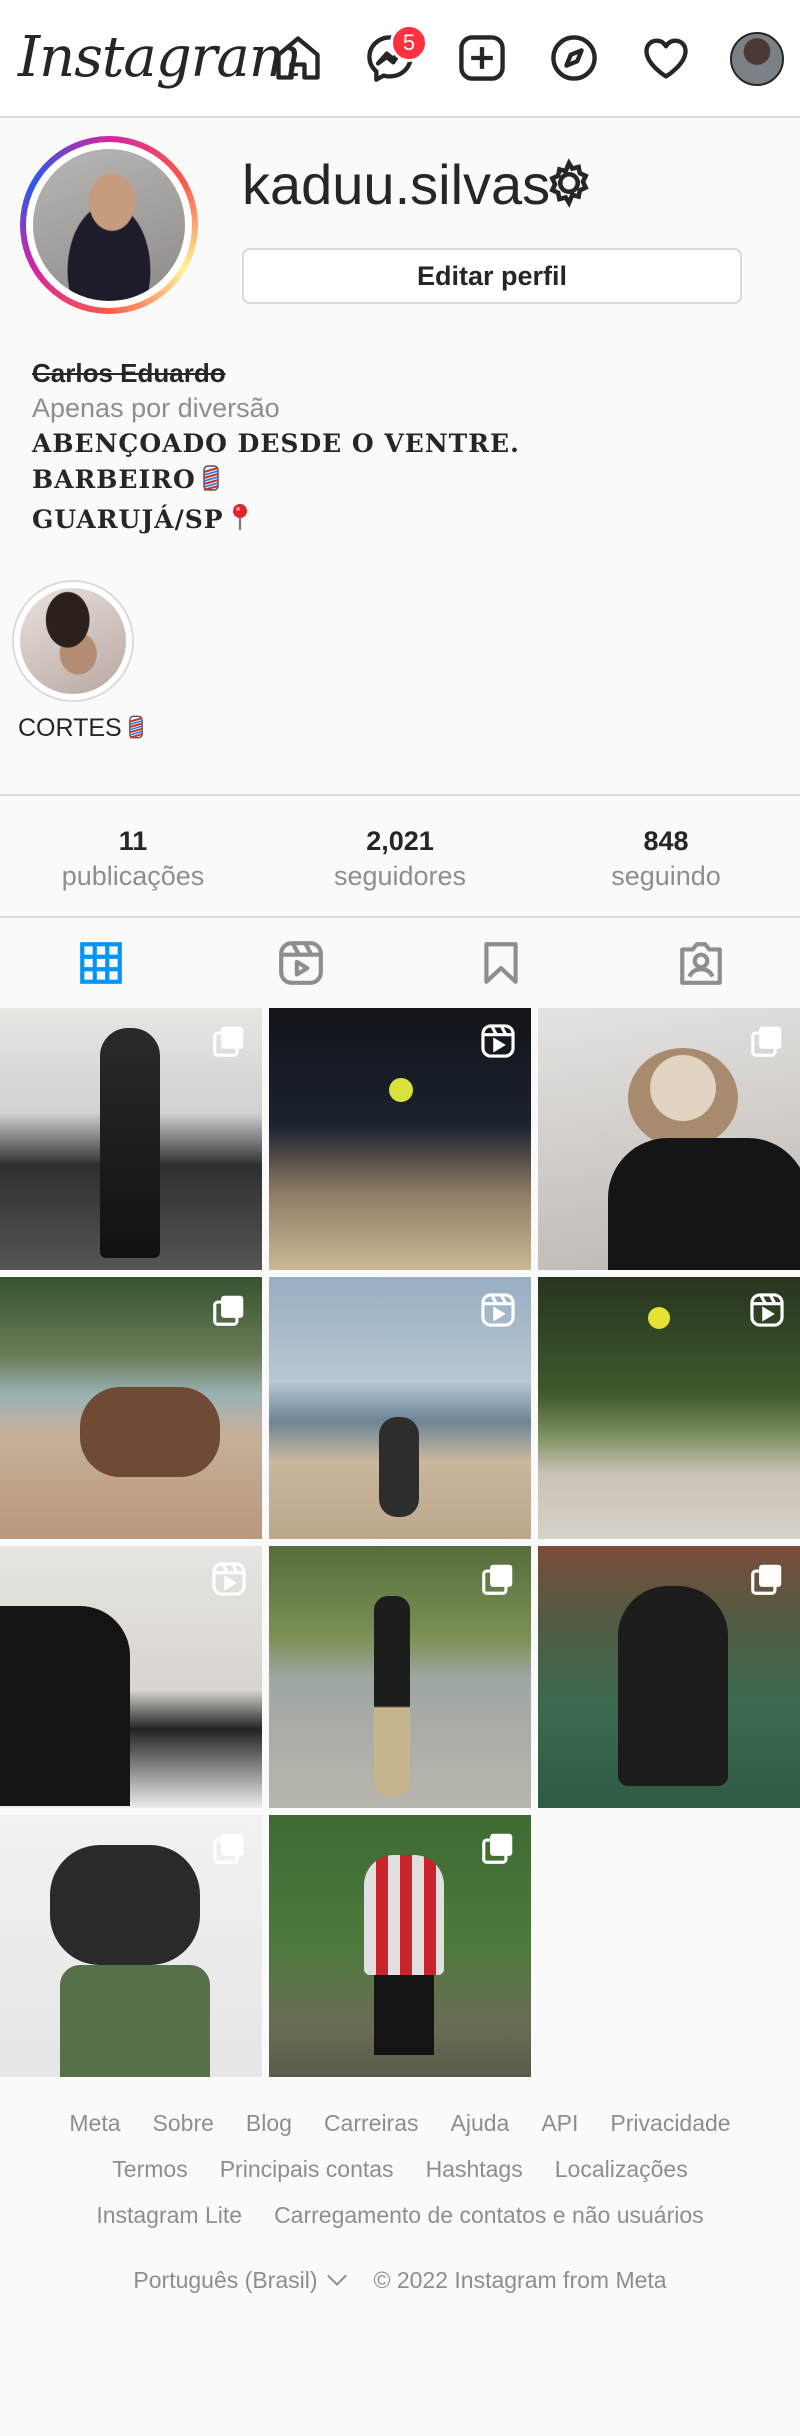 The image size is (800, 2436). What do you see at coordinates (409, 43) in the screenshot?
I see `messages-count-badge: 5` at bounding box center [409, 43].